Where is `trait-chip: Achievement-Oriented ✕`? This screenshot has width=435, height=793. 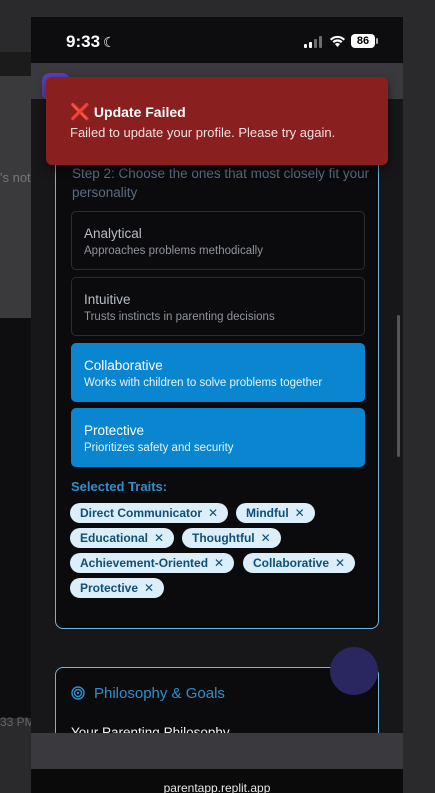 trait-chip: Achievement-Oriented ✕ is located at coordinates (152, 563).